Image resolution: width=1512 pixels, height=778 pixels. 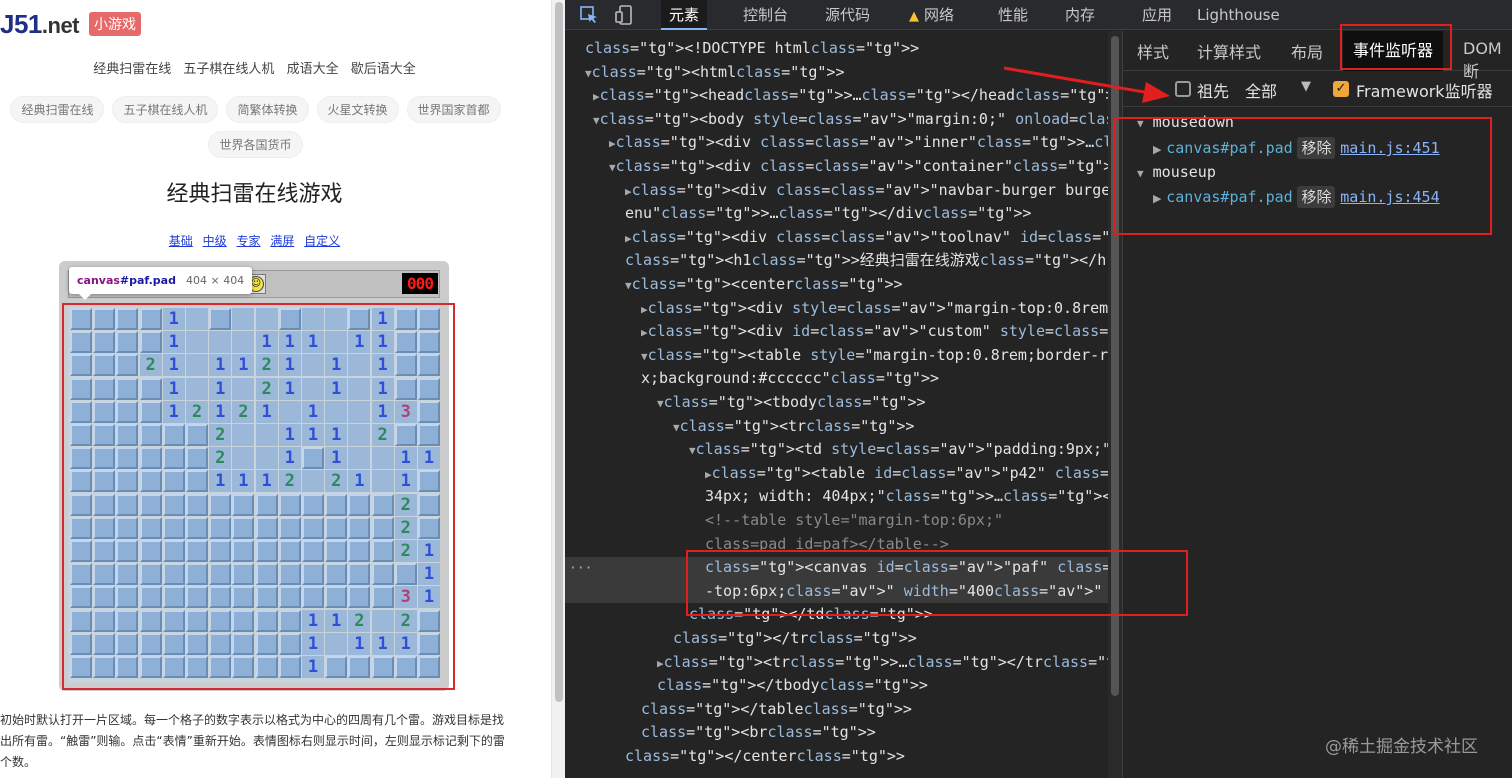 What do you see at coordinates (1080, 15) in the screenshot?
I see `tab-memory: 内存` at bounding box center [1080, 15].